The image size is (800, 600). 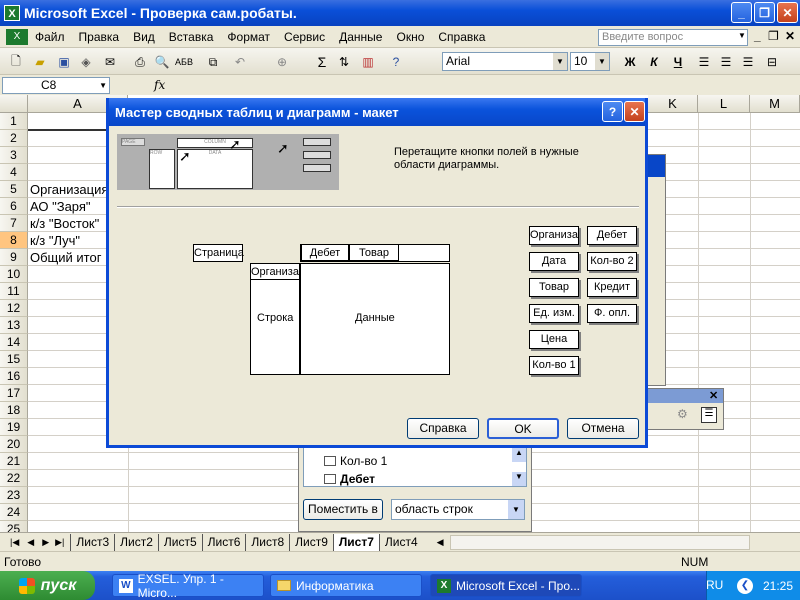 I want to click on cell-a5: Организация, so click(x=69, y=189).